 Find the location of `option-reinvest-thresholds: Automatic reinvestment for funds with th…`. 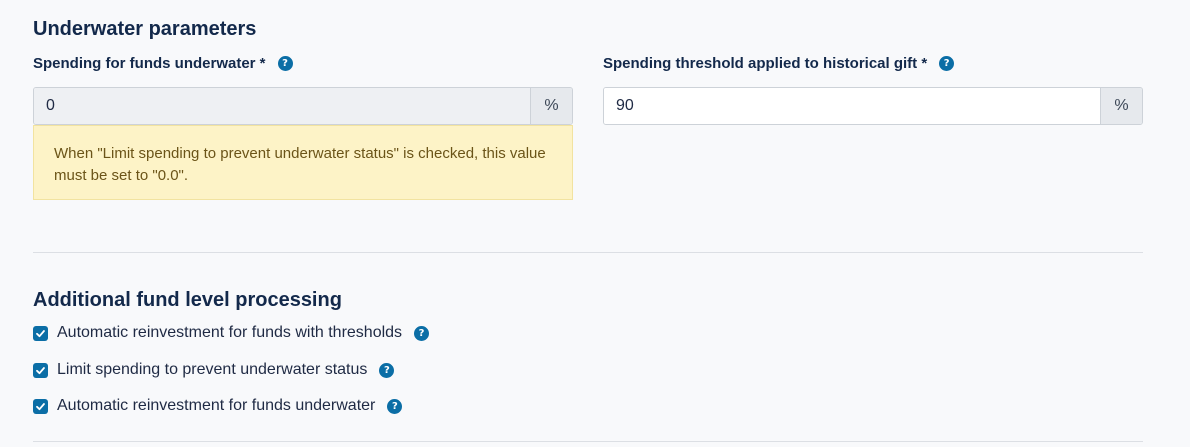

option-reinvest-thresholds: Automatic reinvestment for funds with th… is located at coordinates (231, 333).